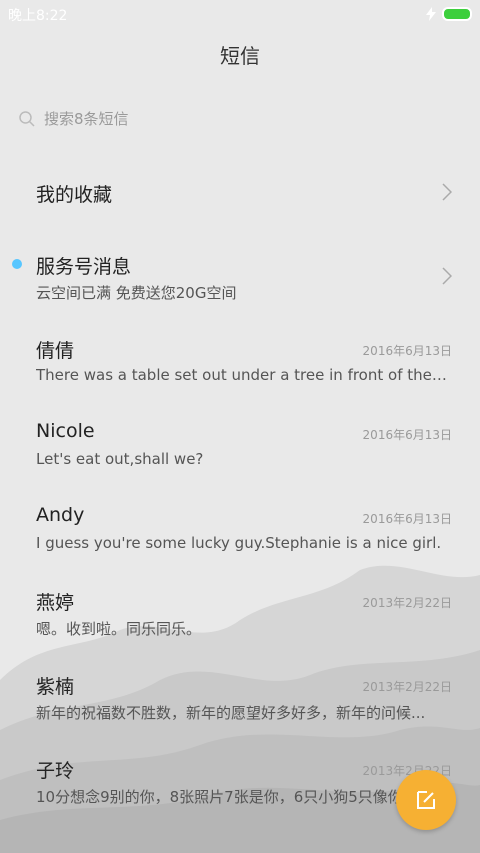  I want to click on item-name: 服务号消息, so click(84, 267).